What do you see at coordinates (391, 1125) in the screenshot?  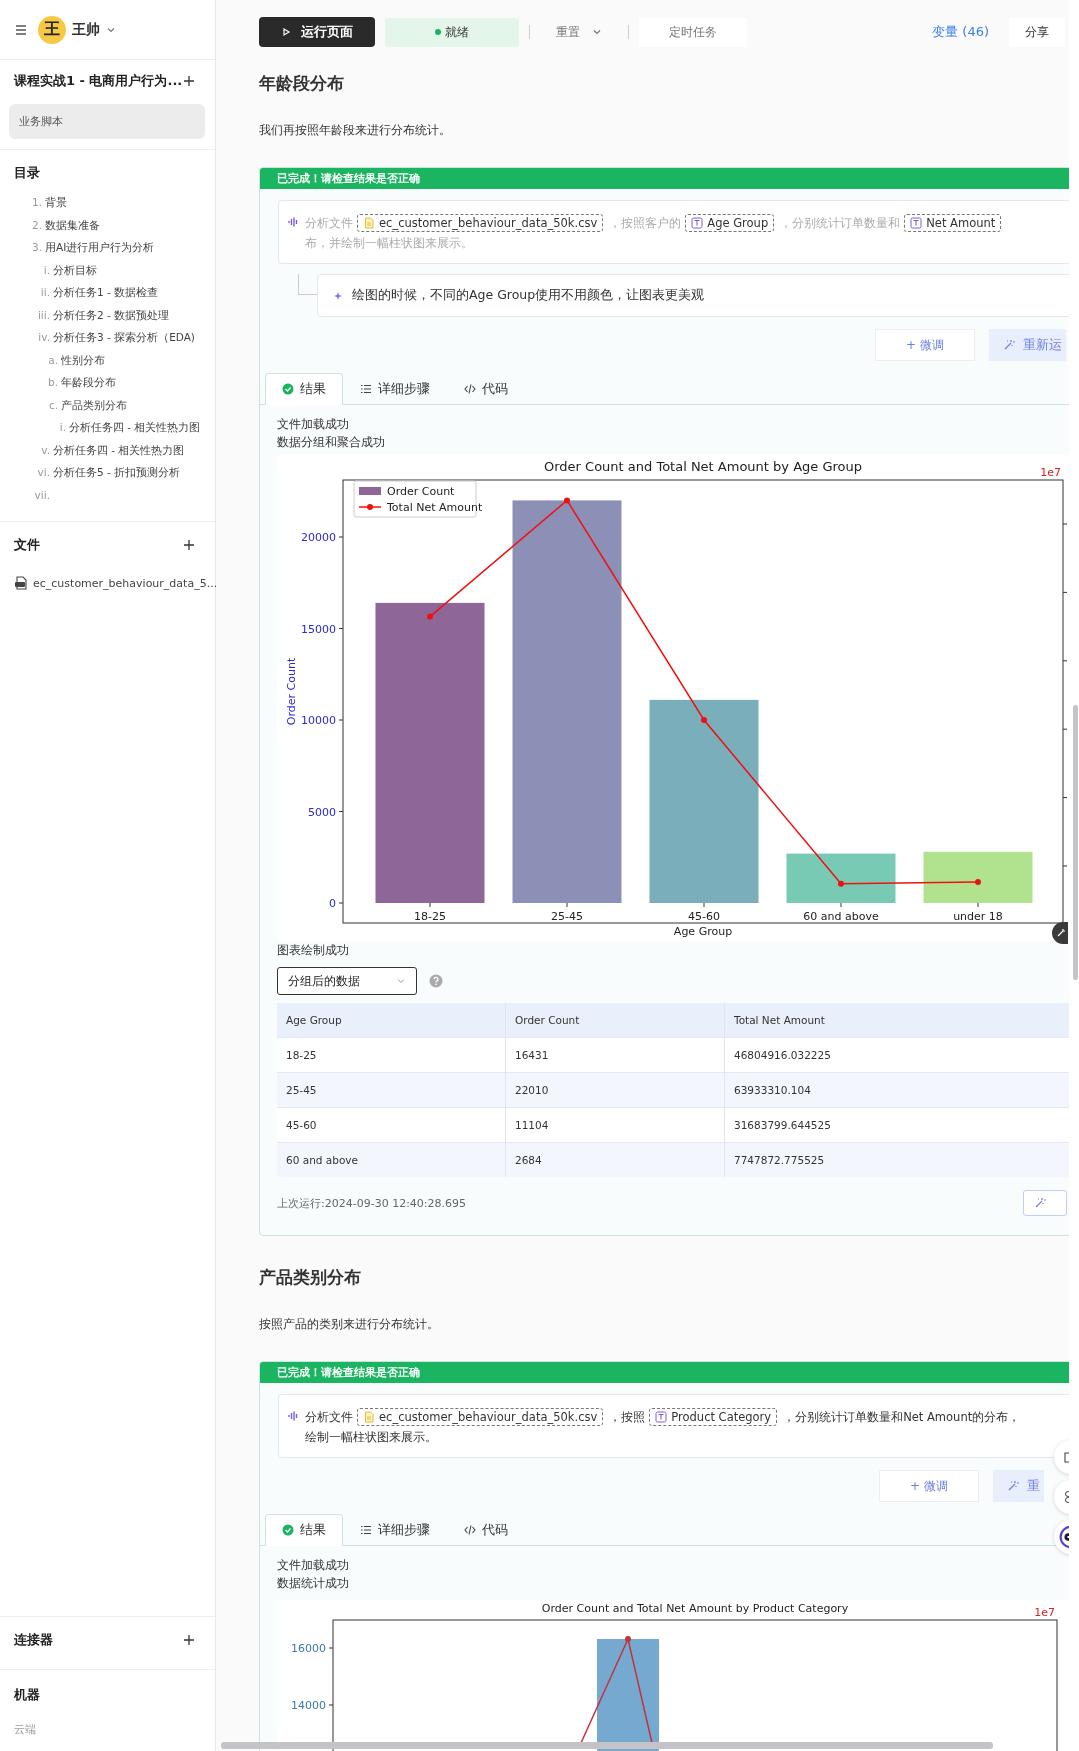 I see `table-cell: 45-60` at bounding box center [391, 1125].